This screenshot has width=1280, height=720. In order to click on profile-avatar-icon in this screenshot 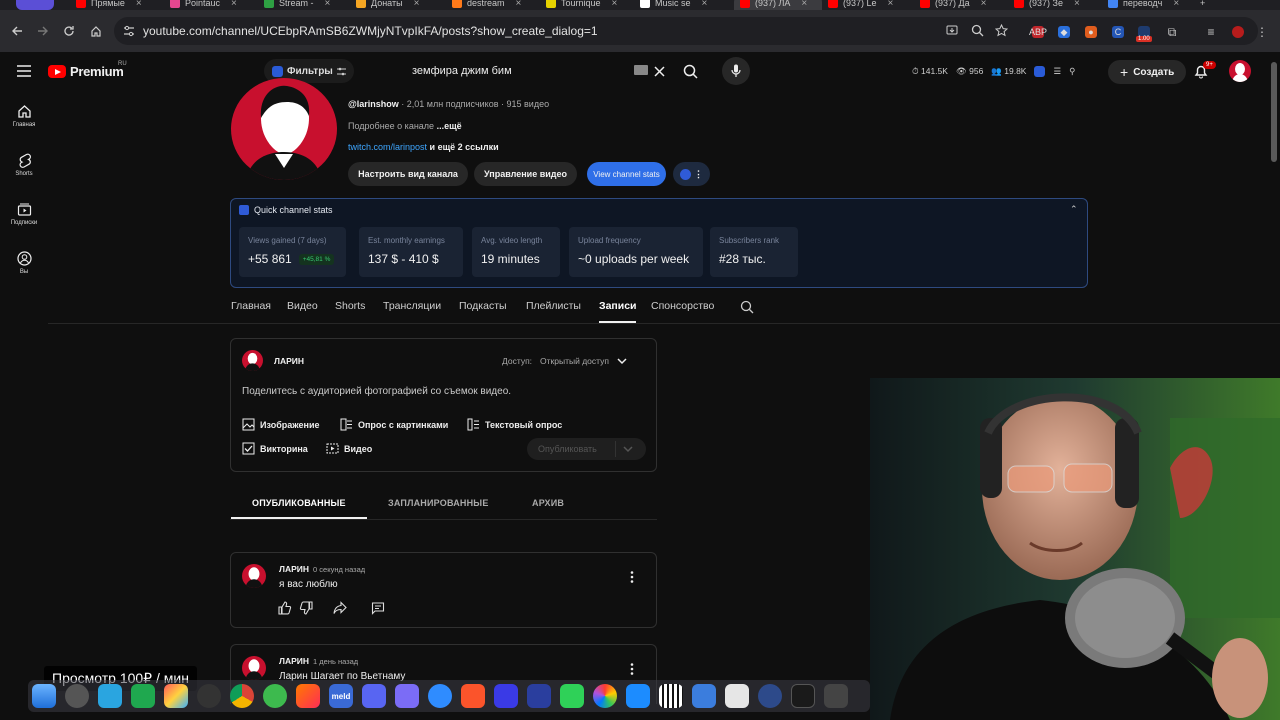, I will do `click(1238, 32)`.